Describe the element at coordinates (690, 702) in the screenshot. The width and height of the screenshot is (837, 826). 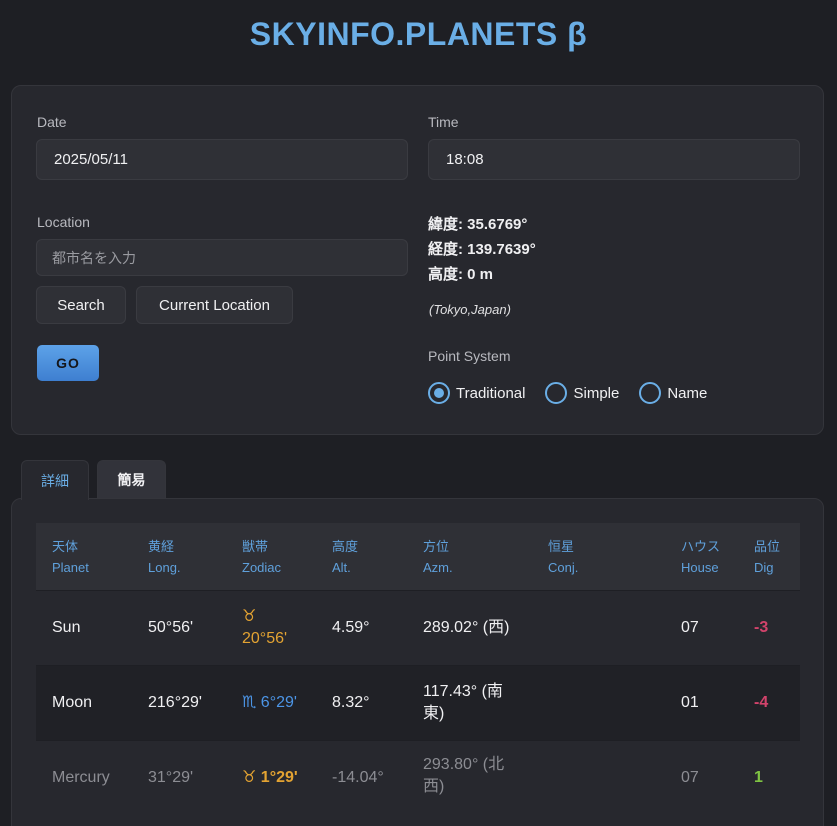
I see `cell-house: 01` at that location.